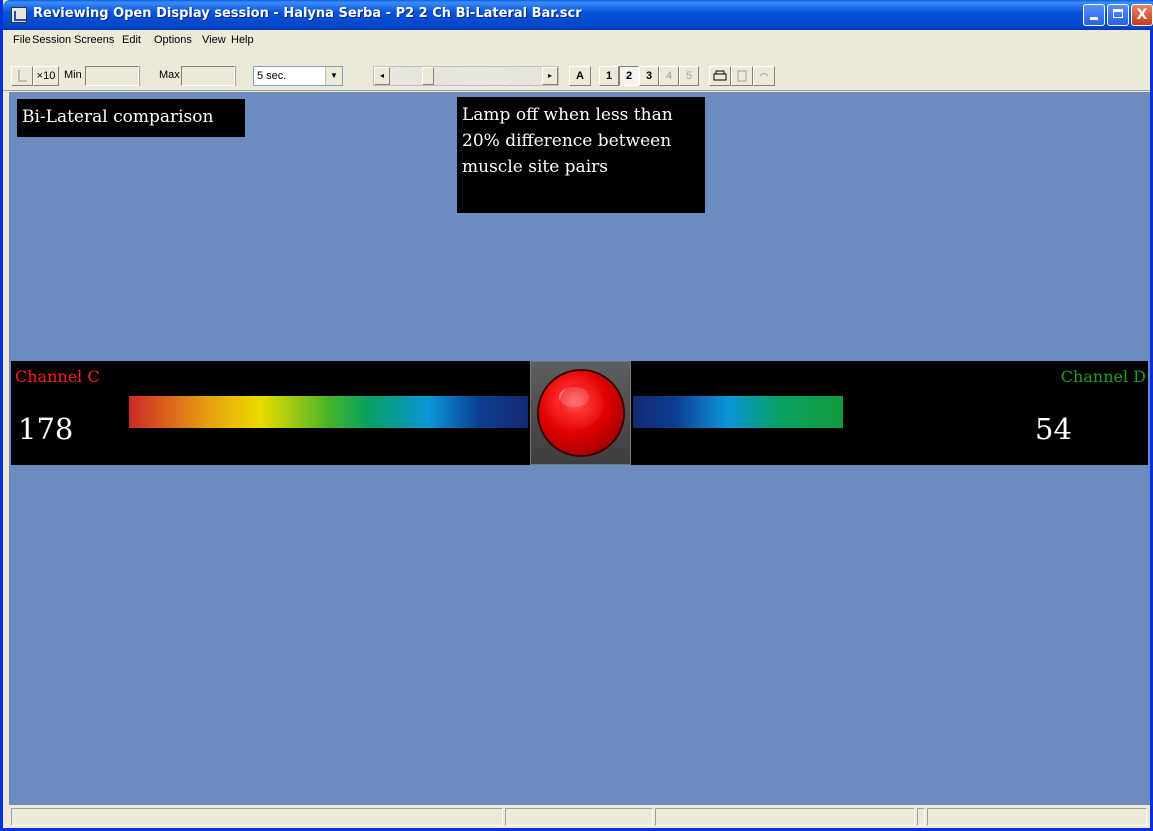 Image resolution: width=1153 pixels, height=831 pixels. What do you see at coordinates (169, 75) in the screenshot?
I see `max-label: Max` at bounding box center [169, 75].